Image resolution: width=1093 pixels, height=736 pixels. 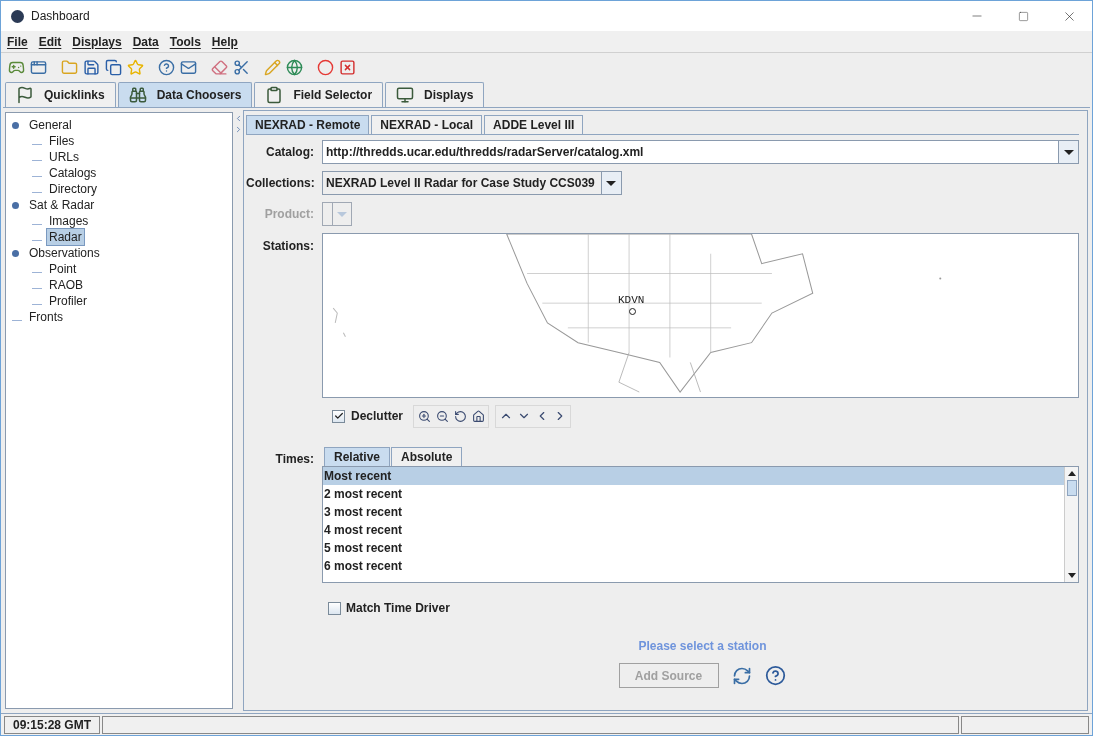 What do you see at coordinates (338, 416) in the screenshot?
I see `declutter-checkbox` at bounding box center [338, 416].